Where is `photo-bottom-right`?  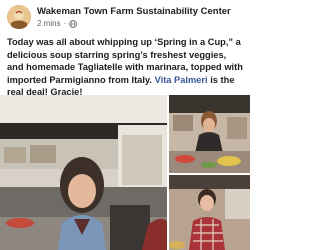 photo-bottom-right is located at coordinates (209, 212).